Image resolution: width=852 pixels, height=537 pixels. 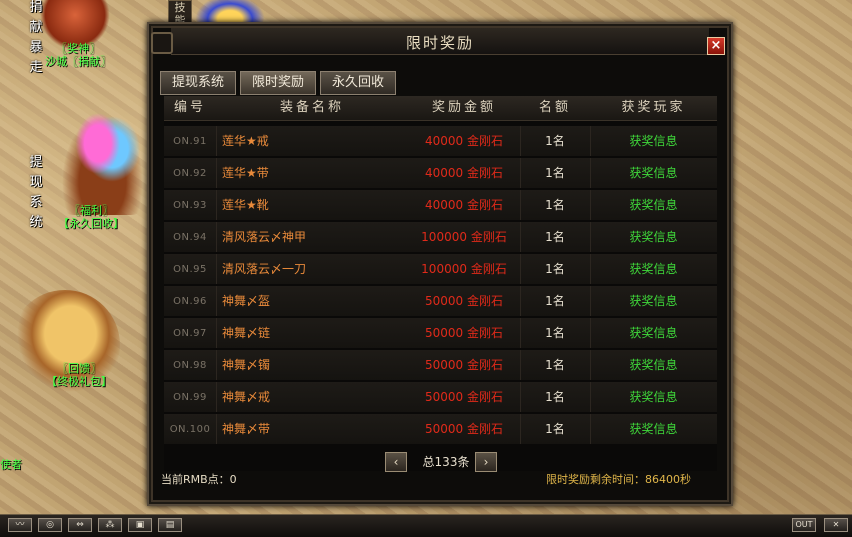 What do you see at coordinates (245, 173) in the screenshot?
I see `equipment-name: 莲华★带` at bounding box center [245, 173].